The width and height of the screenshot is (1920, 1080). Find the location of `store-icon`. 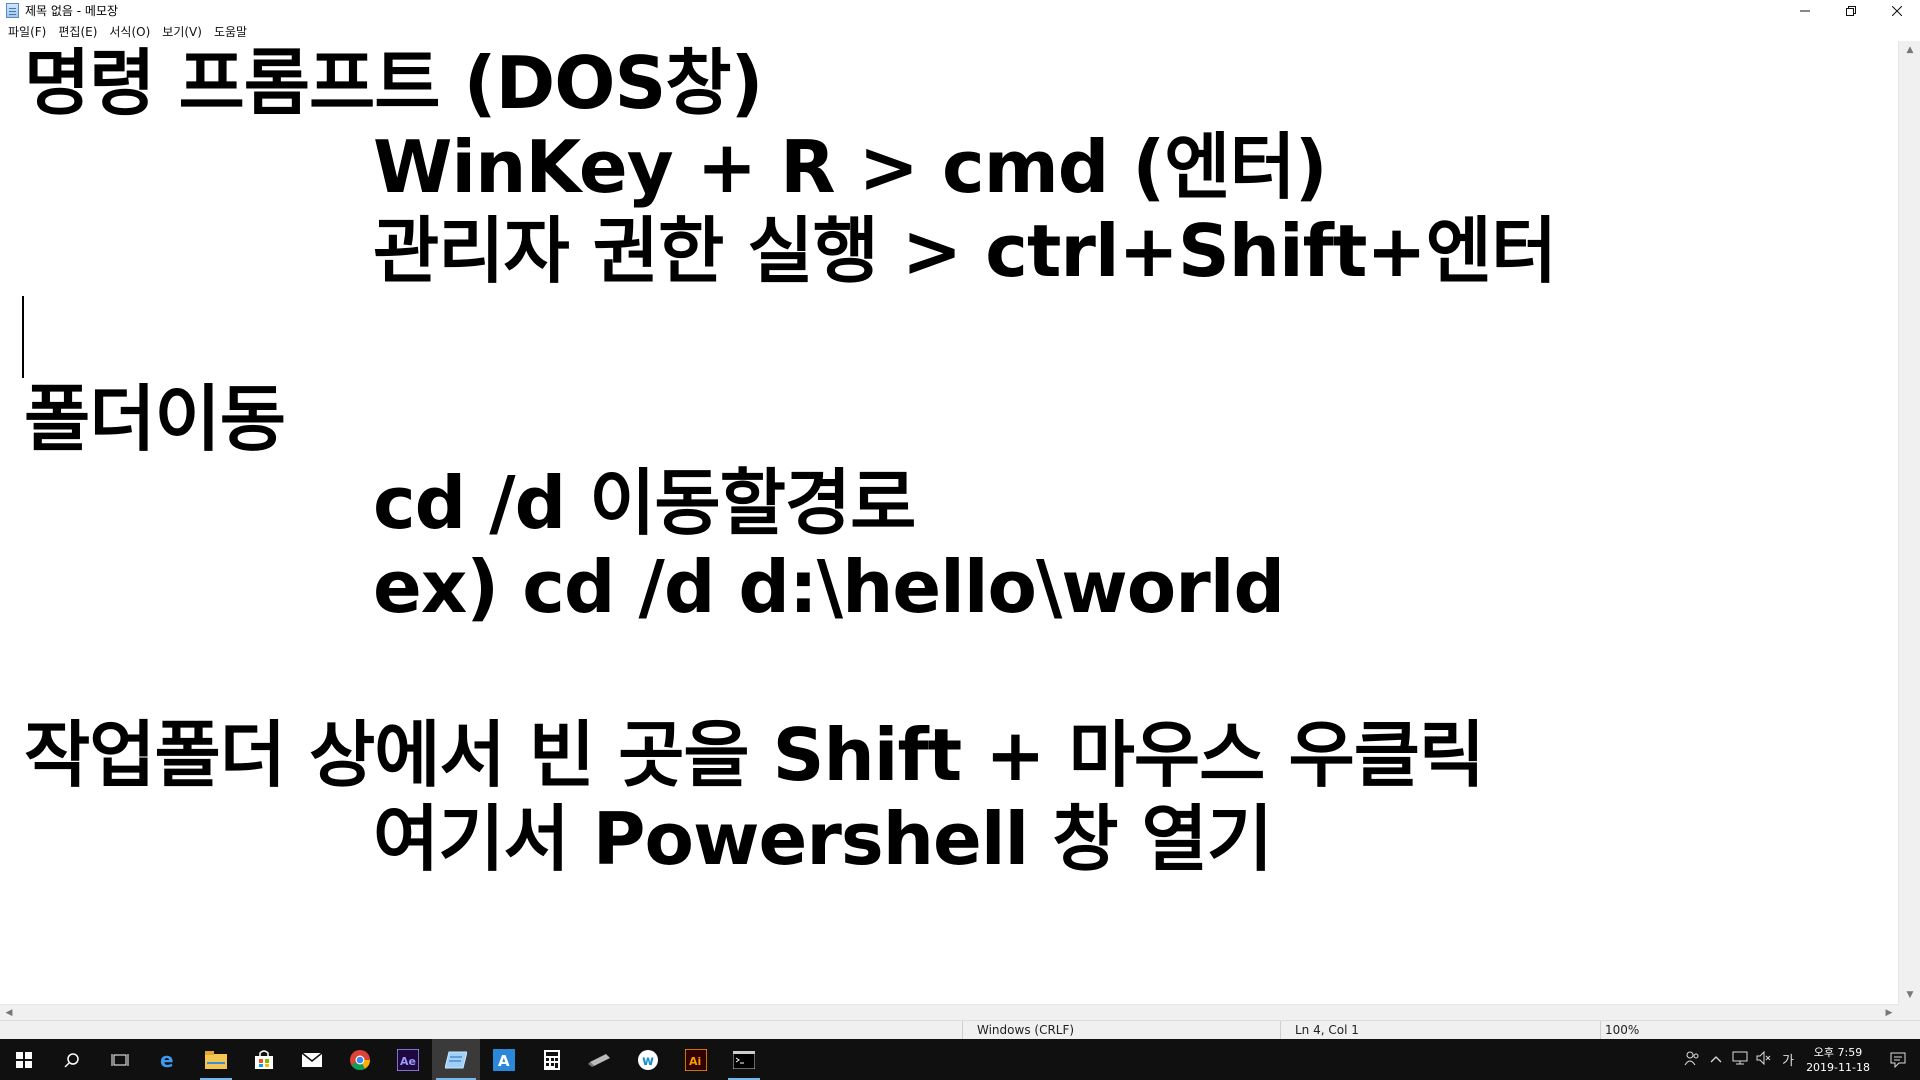

store-icon is located at coordinates (264, 1059).